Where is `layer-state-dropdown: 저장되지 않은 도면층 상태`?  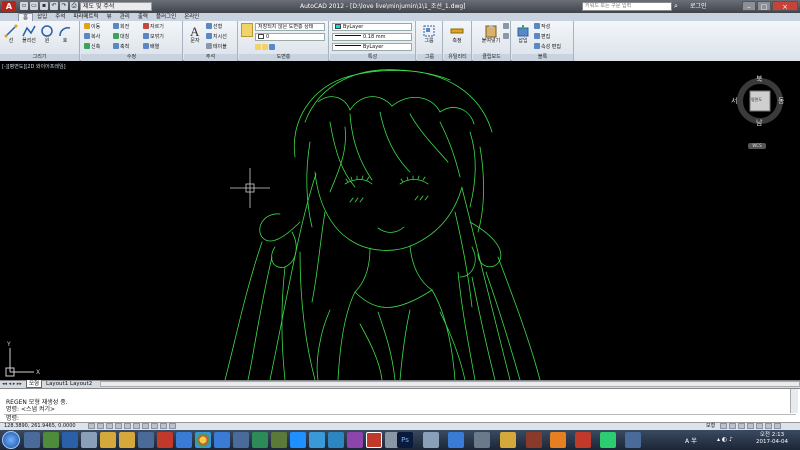
layer-state-dropdown: 저장되지 않은 도면층 상태 is located at coordinates (290, 27).